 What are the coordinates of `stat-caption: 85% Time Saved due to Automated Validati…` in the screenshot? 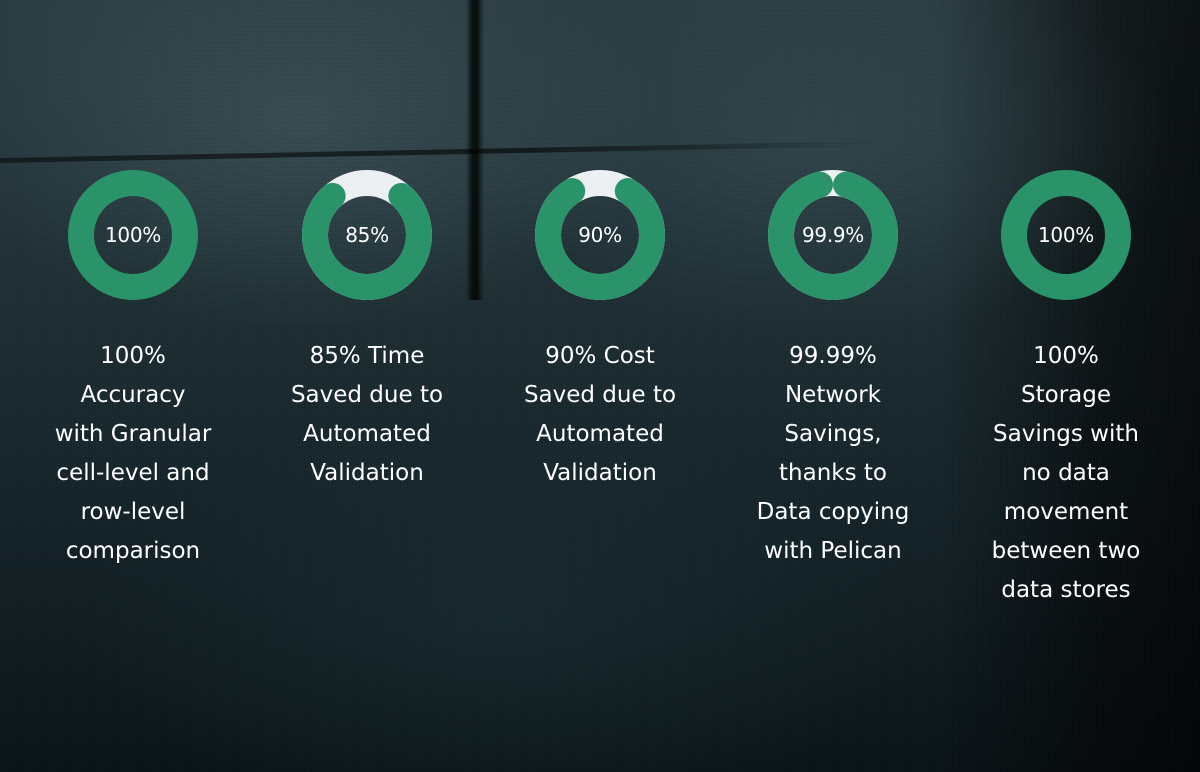 It's located at (367, 414).